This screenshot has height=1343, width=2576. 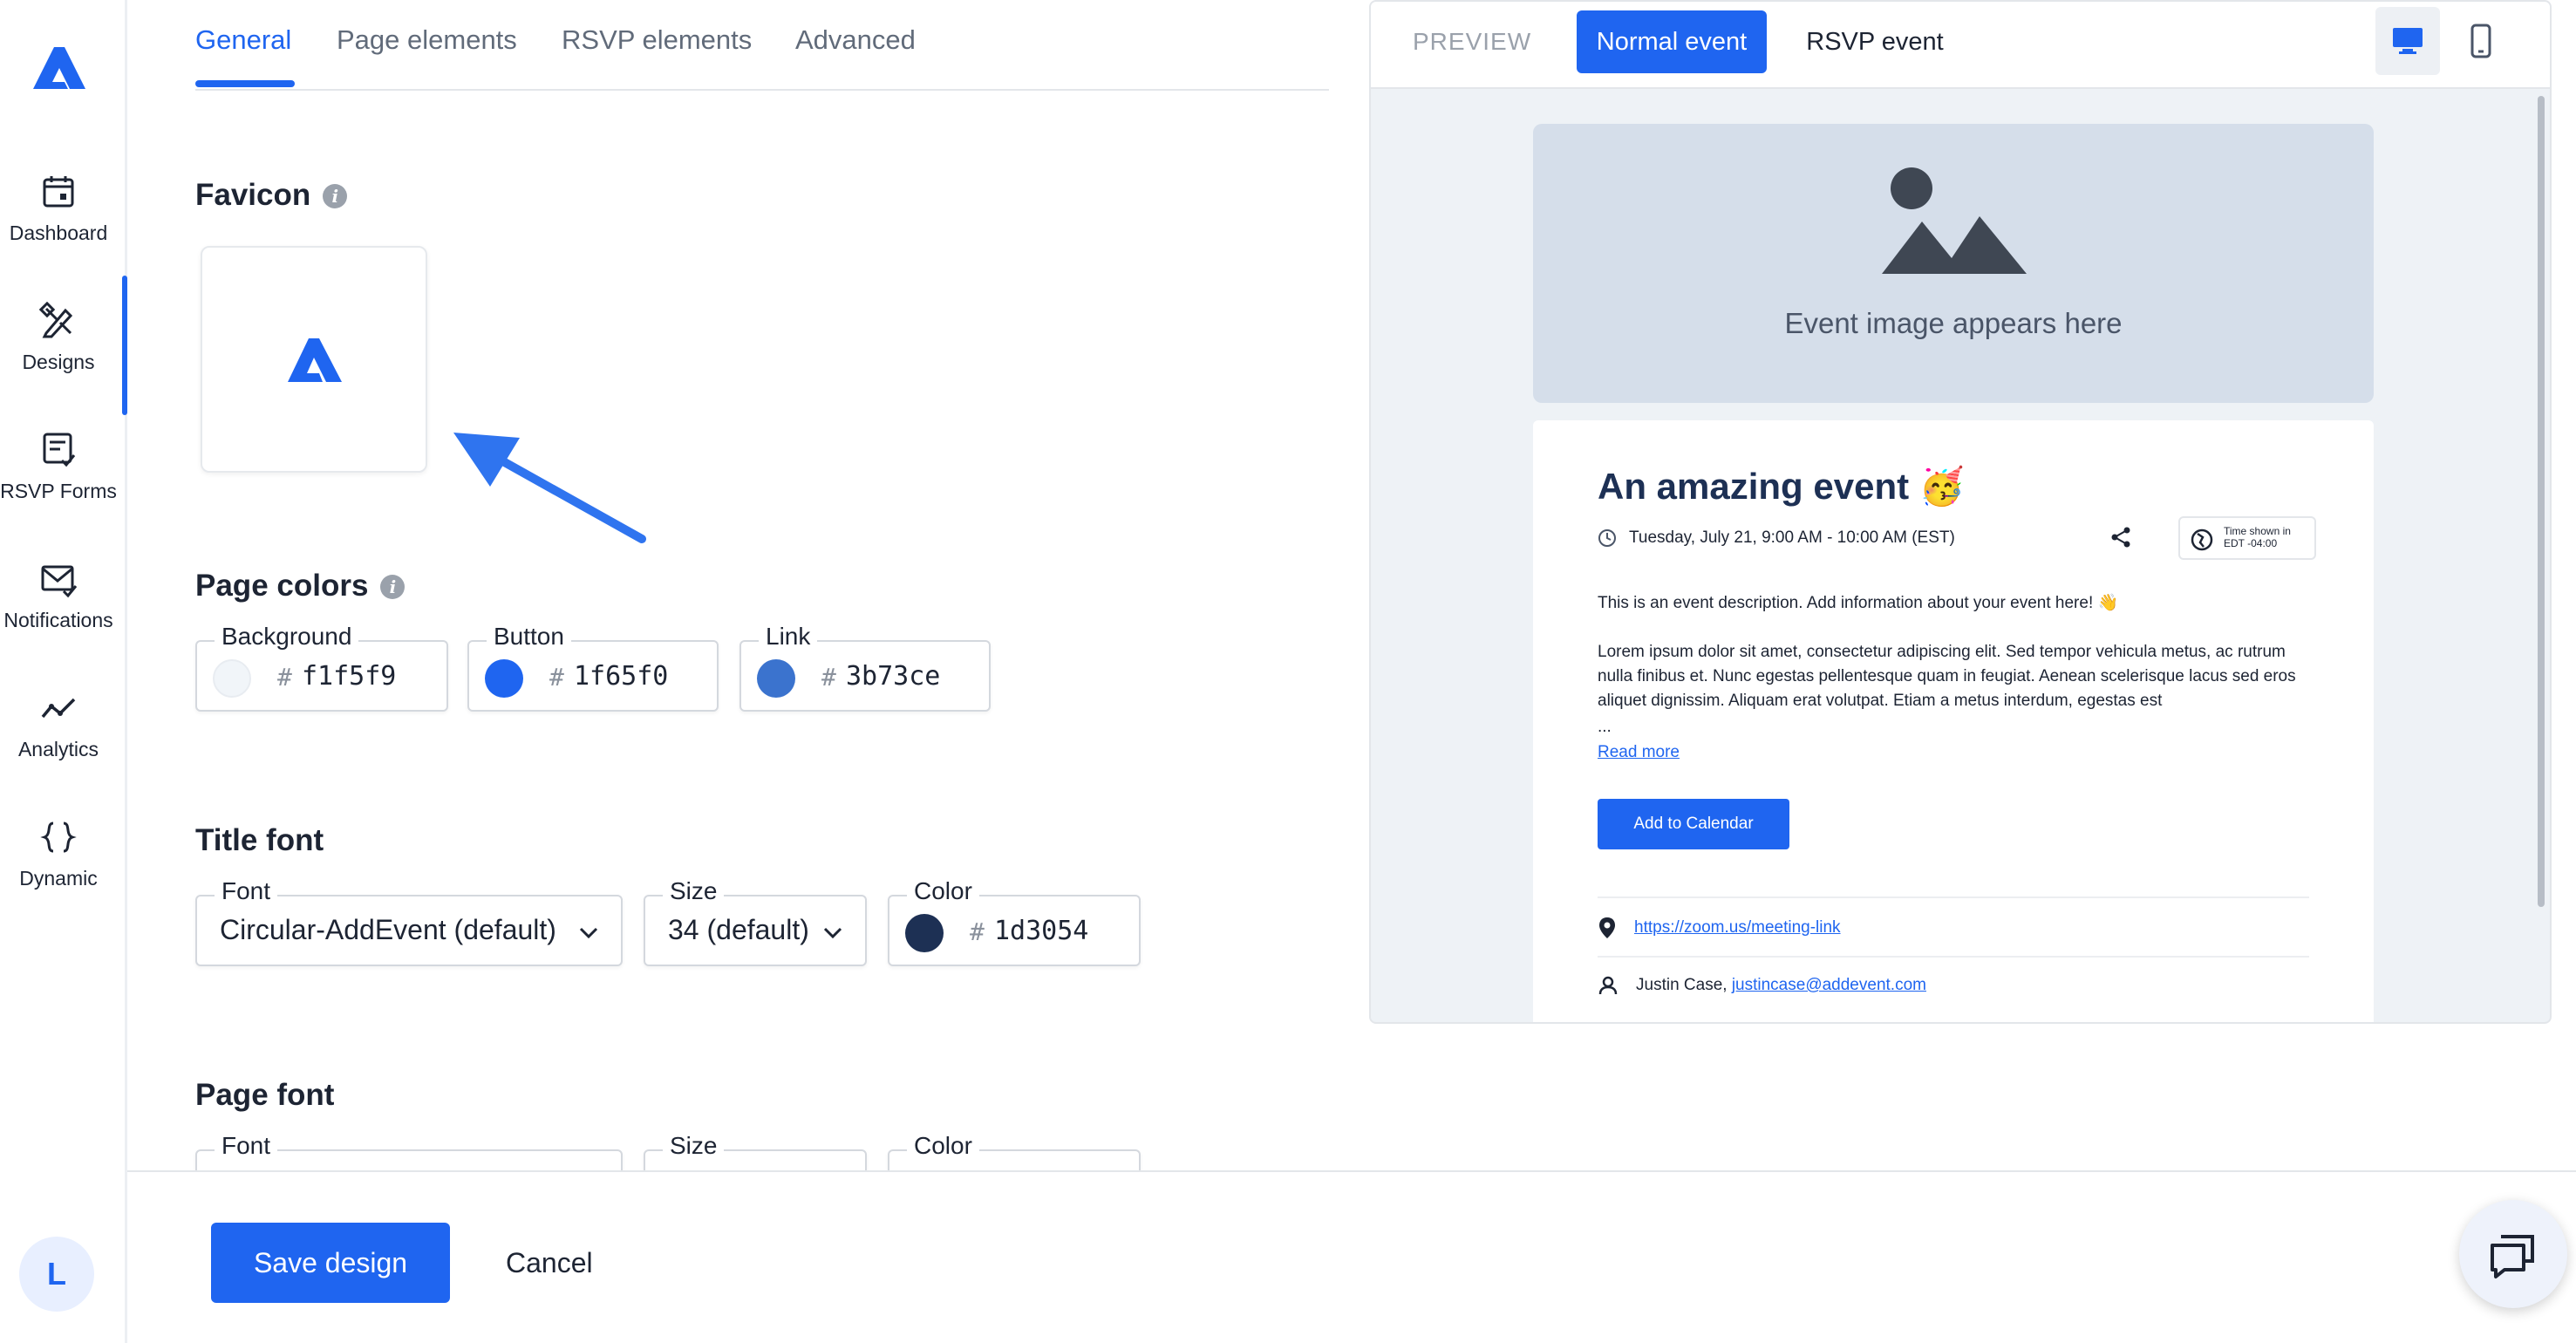 I want to click on add-to-calendar-button: Add to Calendar, so click(x=1694, y=824).